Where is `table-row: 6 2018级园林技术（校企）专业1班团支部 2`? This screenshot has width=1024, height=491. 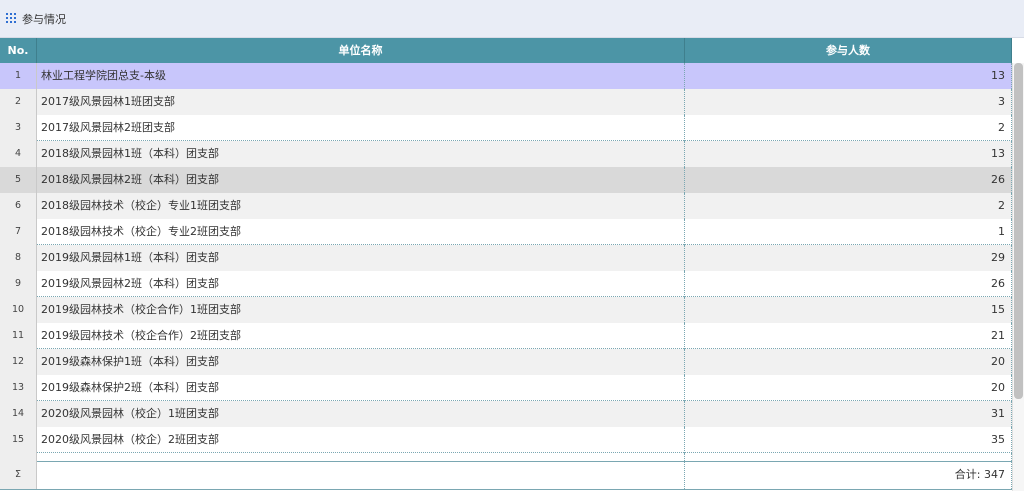 table-row: 6 2018级园林技术（校企）专业1班团支部 2 is located at coordinates (506, 206).